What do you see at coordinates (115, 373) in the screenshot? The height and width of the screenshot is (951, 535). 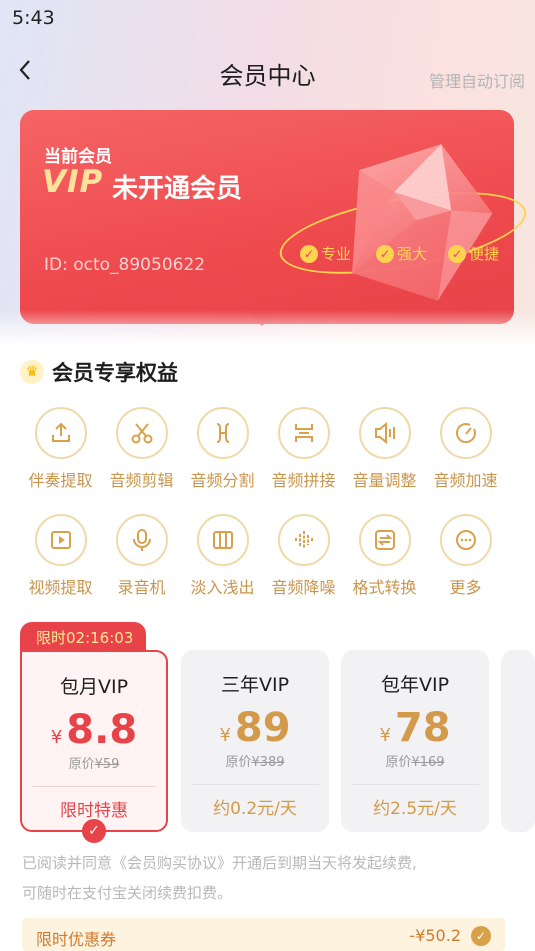 I see `benefits-title: 会员专享权益` at bounding box center [115, 373].